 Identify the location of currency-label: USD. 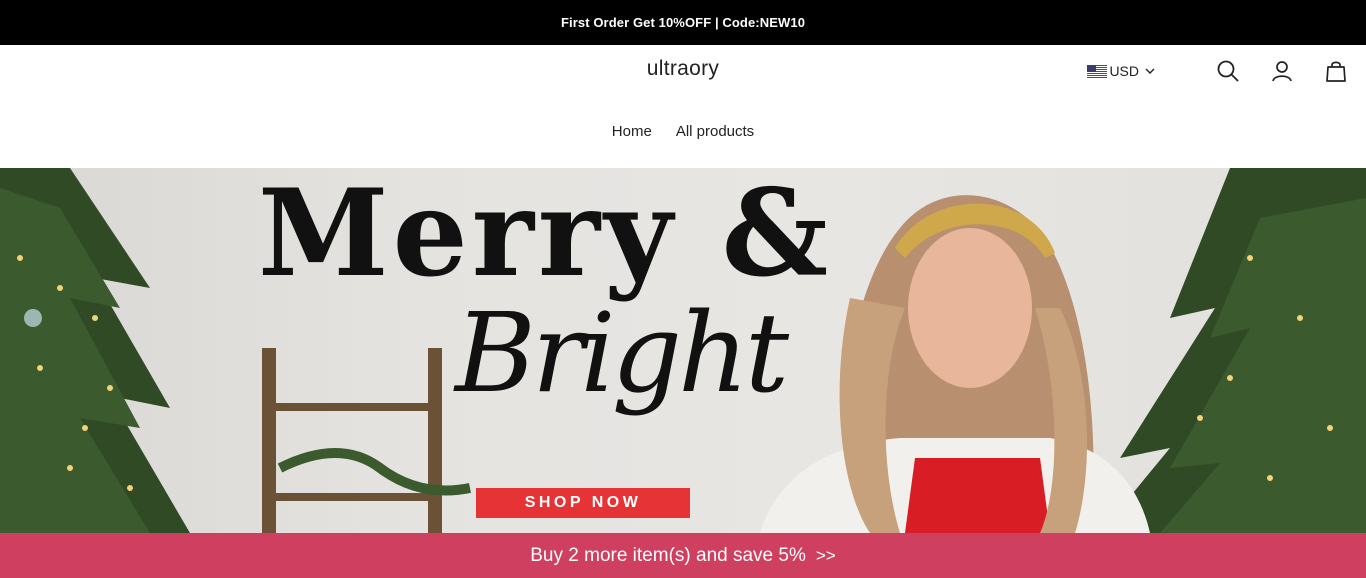
(1124, 71).